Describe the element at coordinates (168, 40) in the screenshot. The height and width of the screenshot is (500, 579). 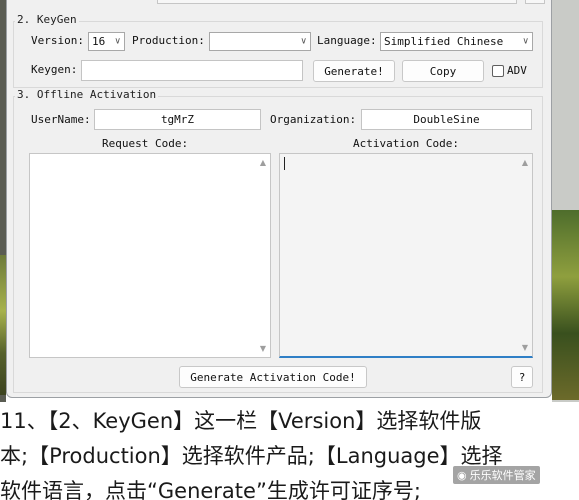
I see `production-label: Production:` at that location.